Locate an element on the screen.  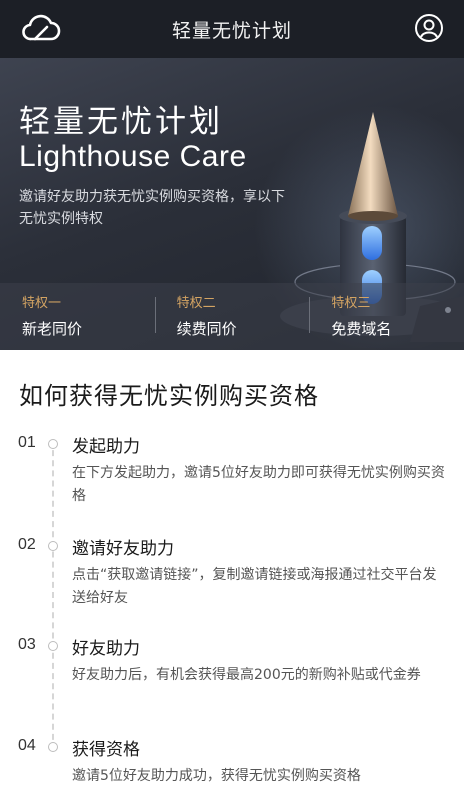
hero-title-en: Lighthouse Care is located at coordinates (133, 156).